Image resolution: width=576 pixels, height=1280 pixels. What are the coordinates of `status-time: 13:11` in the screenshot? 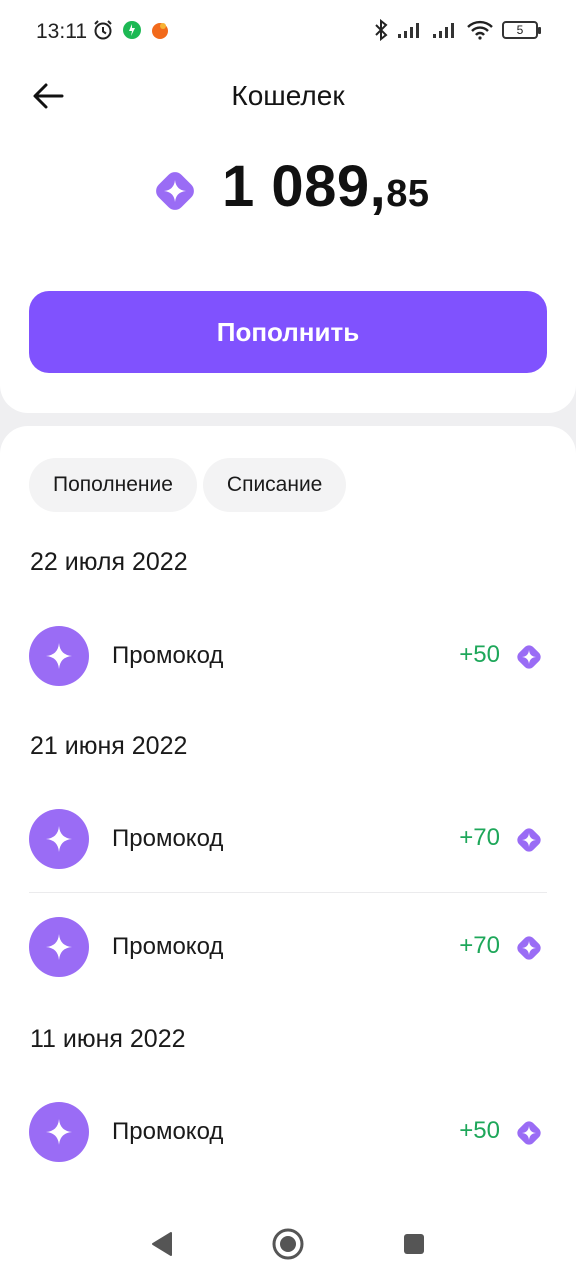 It's located at (61, 31).